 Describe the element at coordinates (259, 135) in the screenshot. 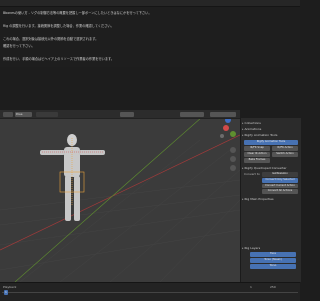

I see `panel-section-header: Rigify Animation Tools` at that location.